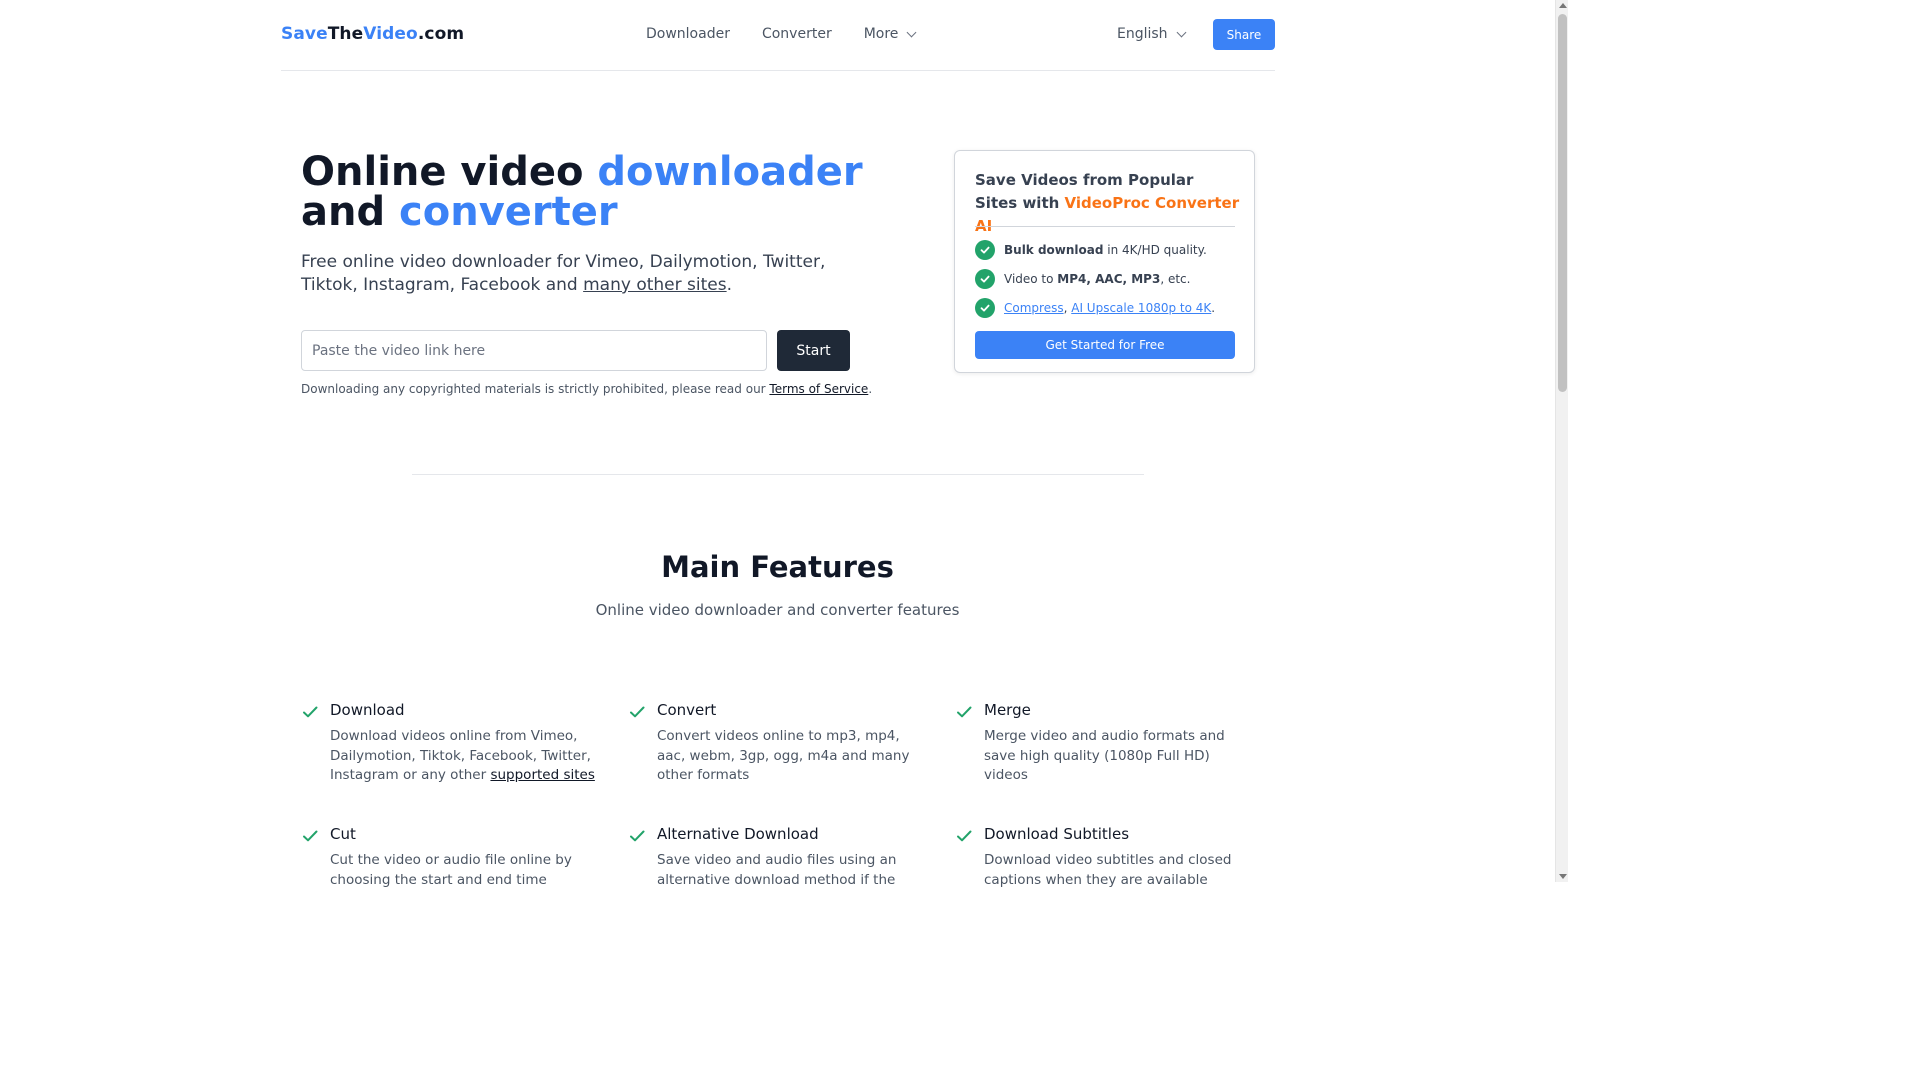  I want to click on feature-name: Alternative Download, so click(738, 834).